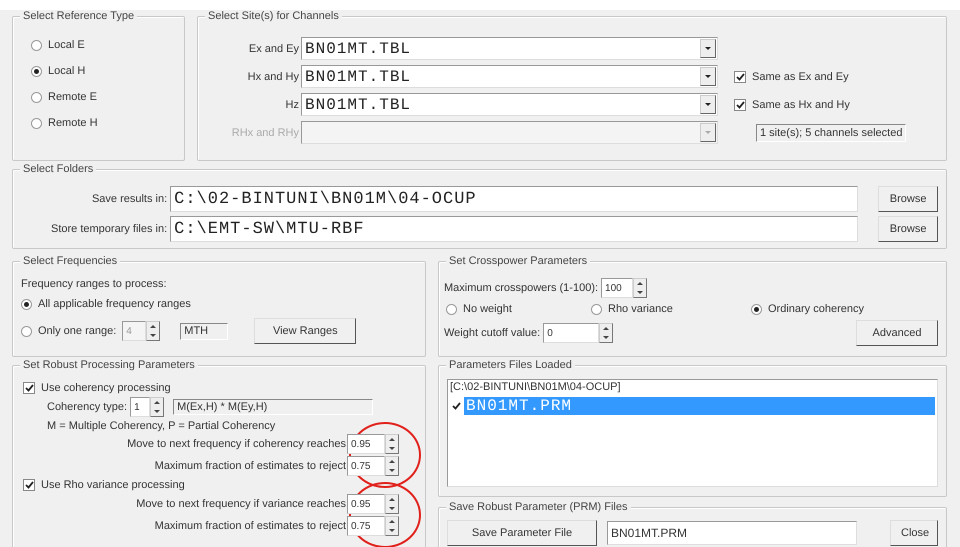 This screenshot has width=960, height=547. Describe the element at coordinates (897, 333) in the screenshot. I see `advanced-button: Advanced` at that location.